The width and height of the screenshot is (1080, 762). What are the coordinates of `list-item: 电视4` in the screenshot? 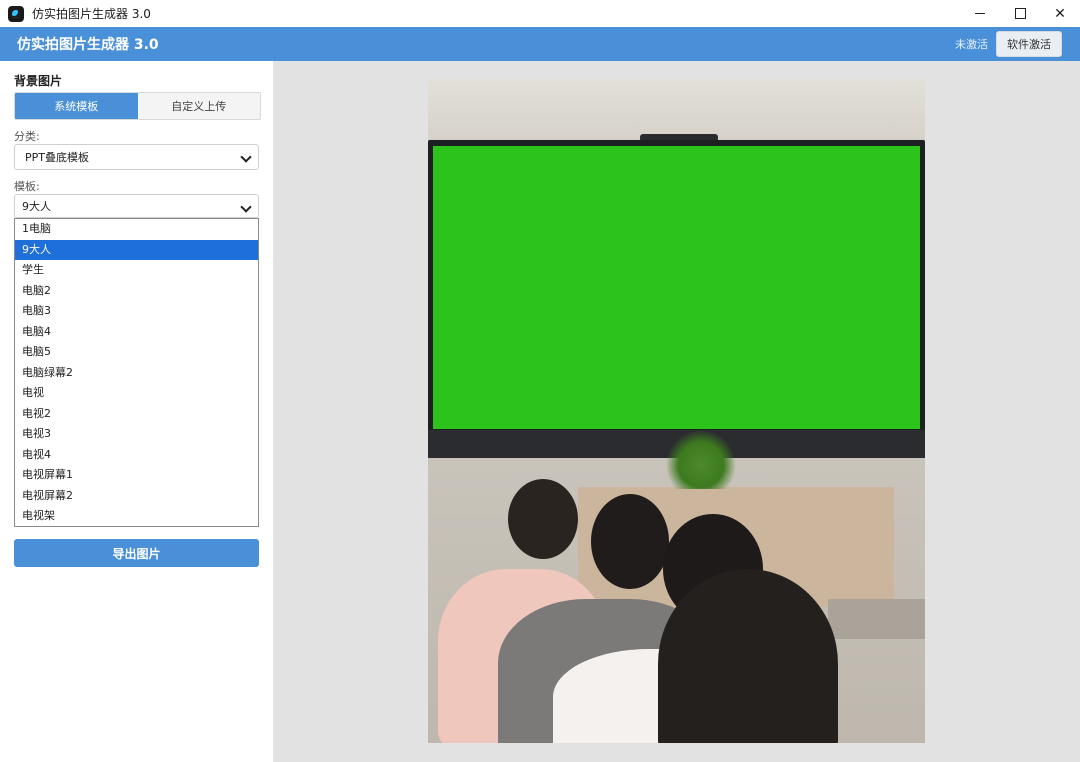 It's located at (136, 455).